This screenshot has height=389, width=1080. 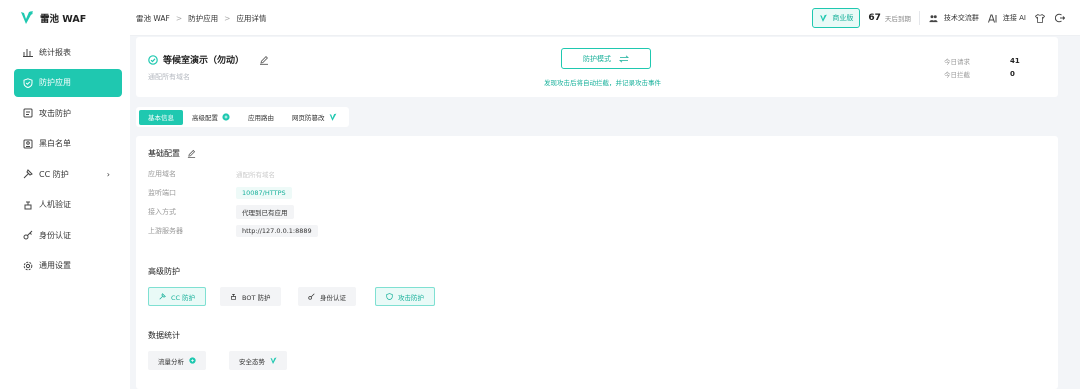 I want to click on detail-tabs: 基本信息 高级配置 应用路由 网页防篡改, so click(x=242, y=117).